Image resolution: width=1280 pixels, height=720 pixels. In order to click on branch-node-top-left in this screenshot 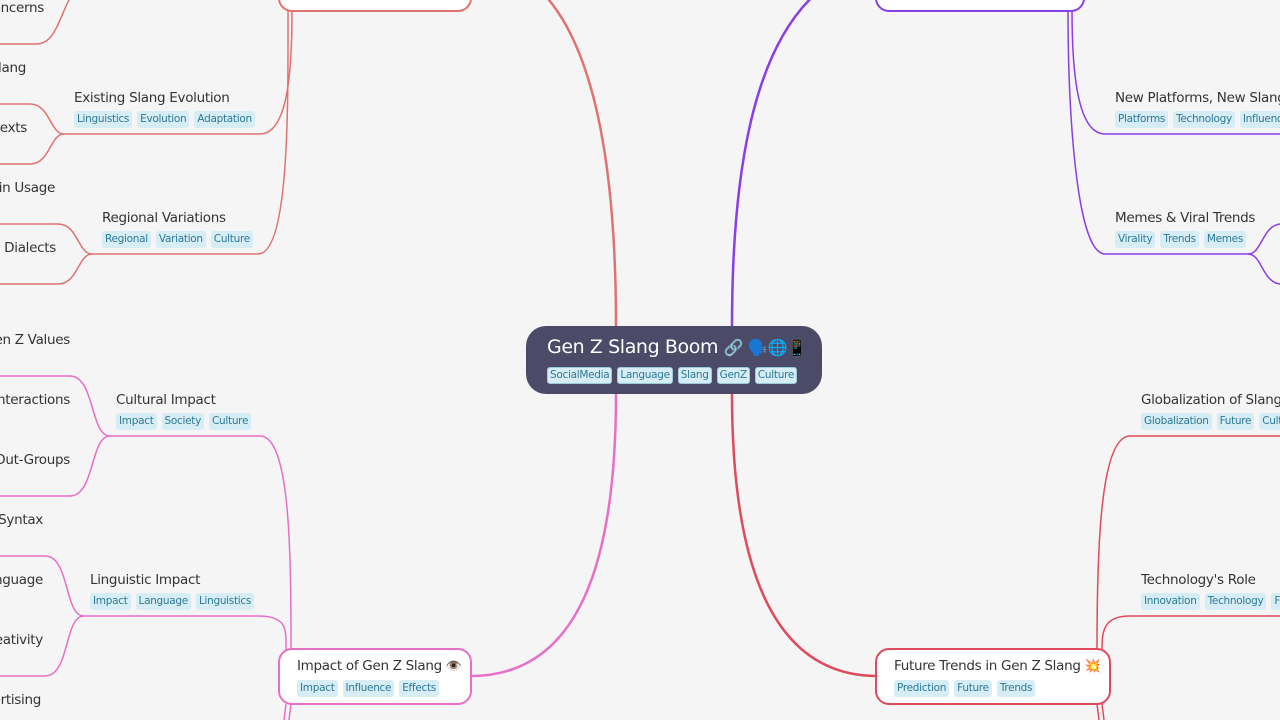, I will do `click(375, 6)`.